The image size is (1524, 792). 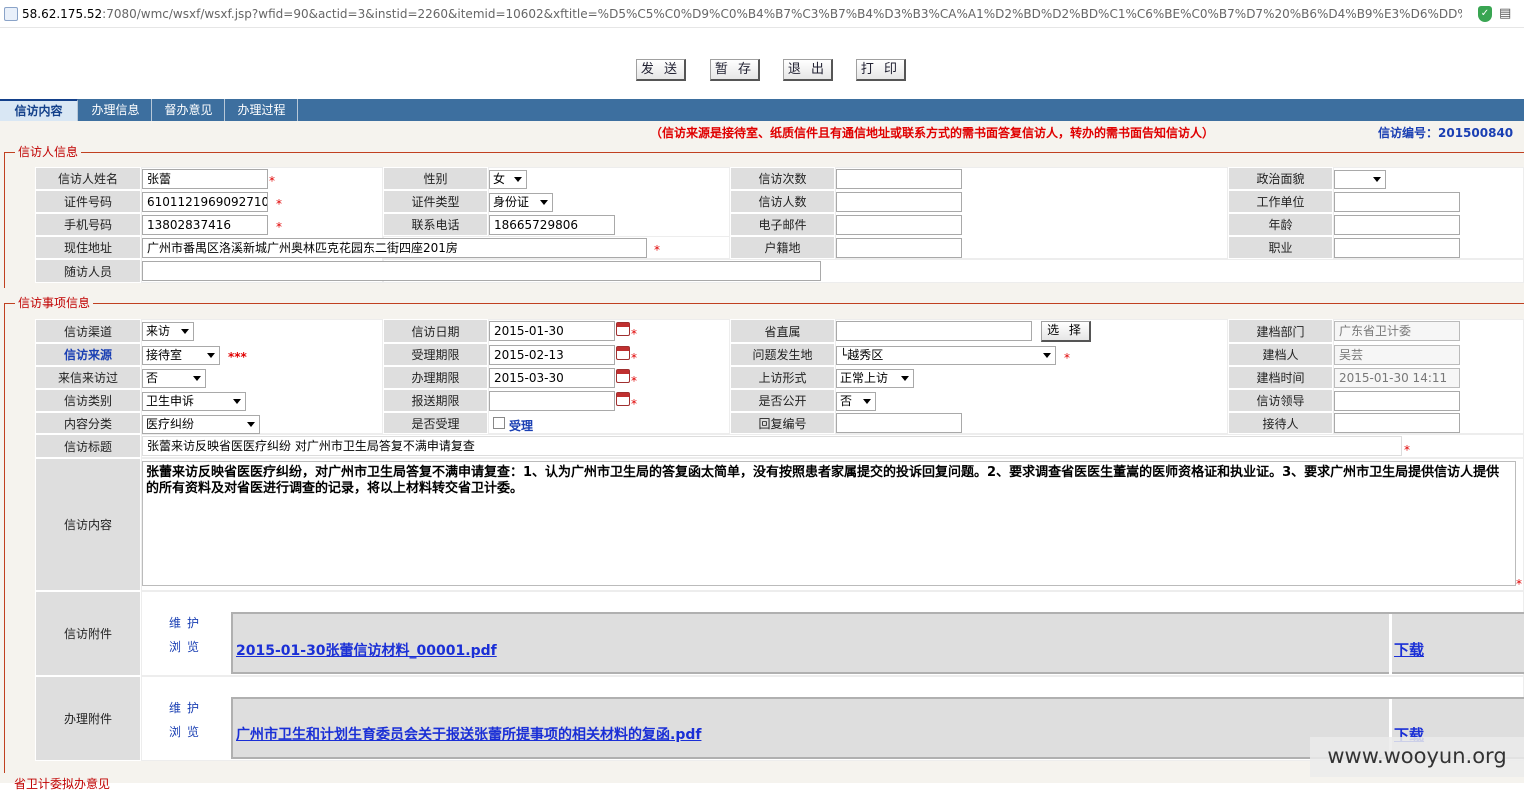 What do you see at coordinates (1485, 14) in the screenshot?
I see `shield-icon: ✓` at bounding box center [1485, 14].